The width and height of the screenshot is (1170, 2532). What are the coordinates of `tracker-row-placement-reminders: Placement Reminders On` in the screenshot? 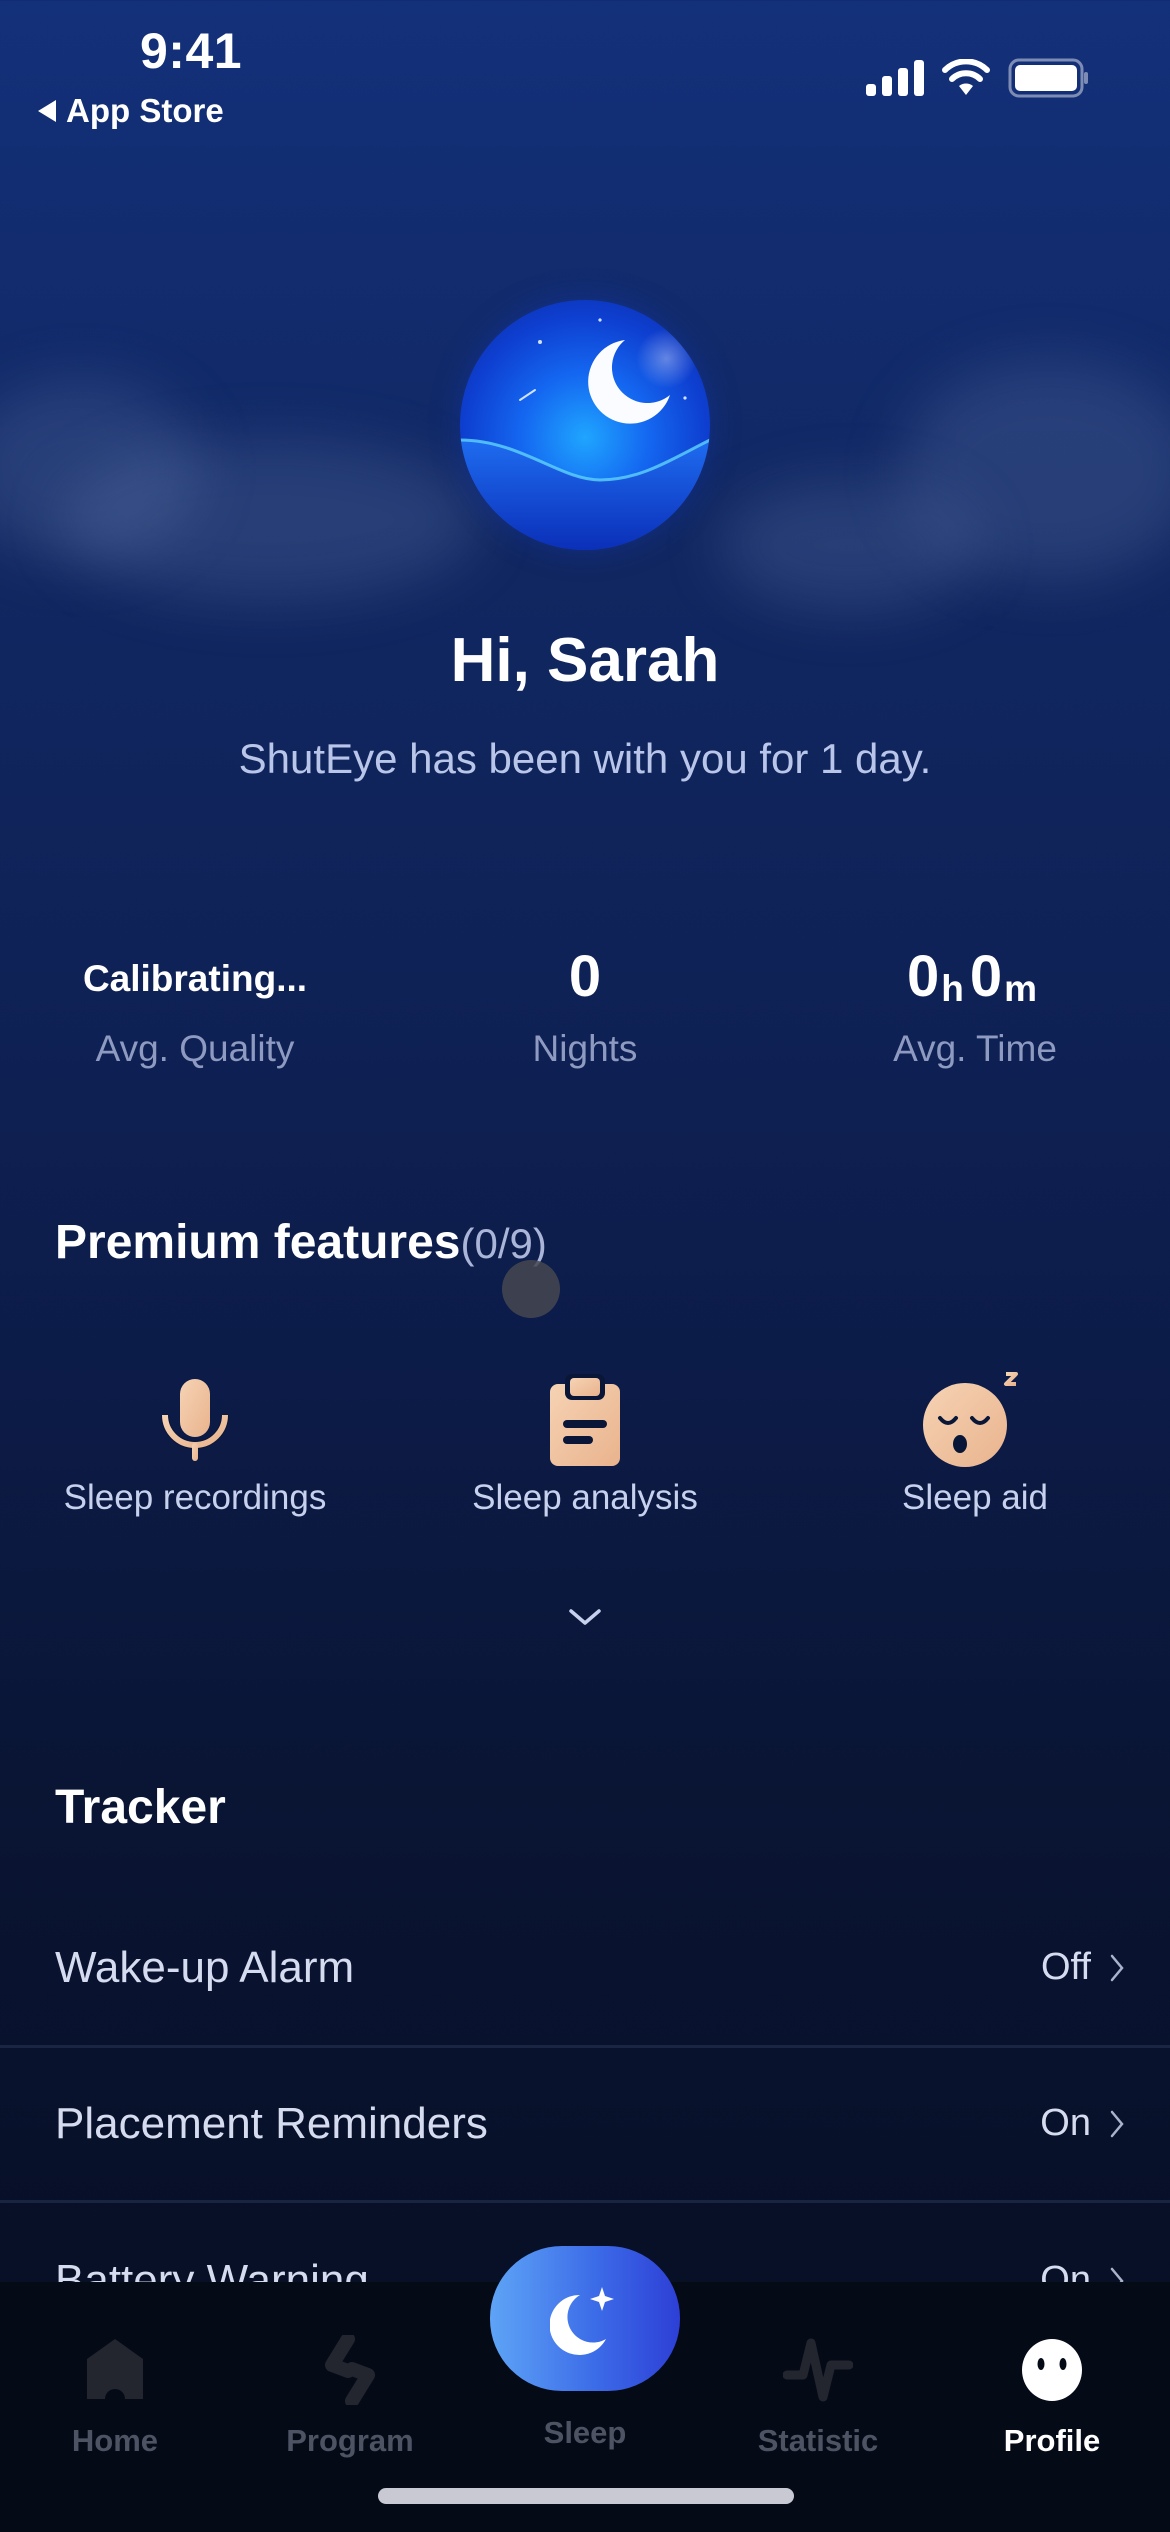 It's located at (585, 2123).